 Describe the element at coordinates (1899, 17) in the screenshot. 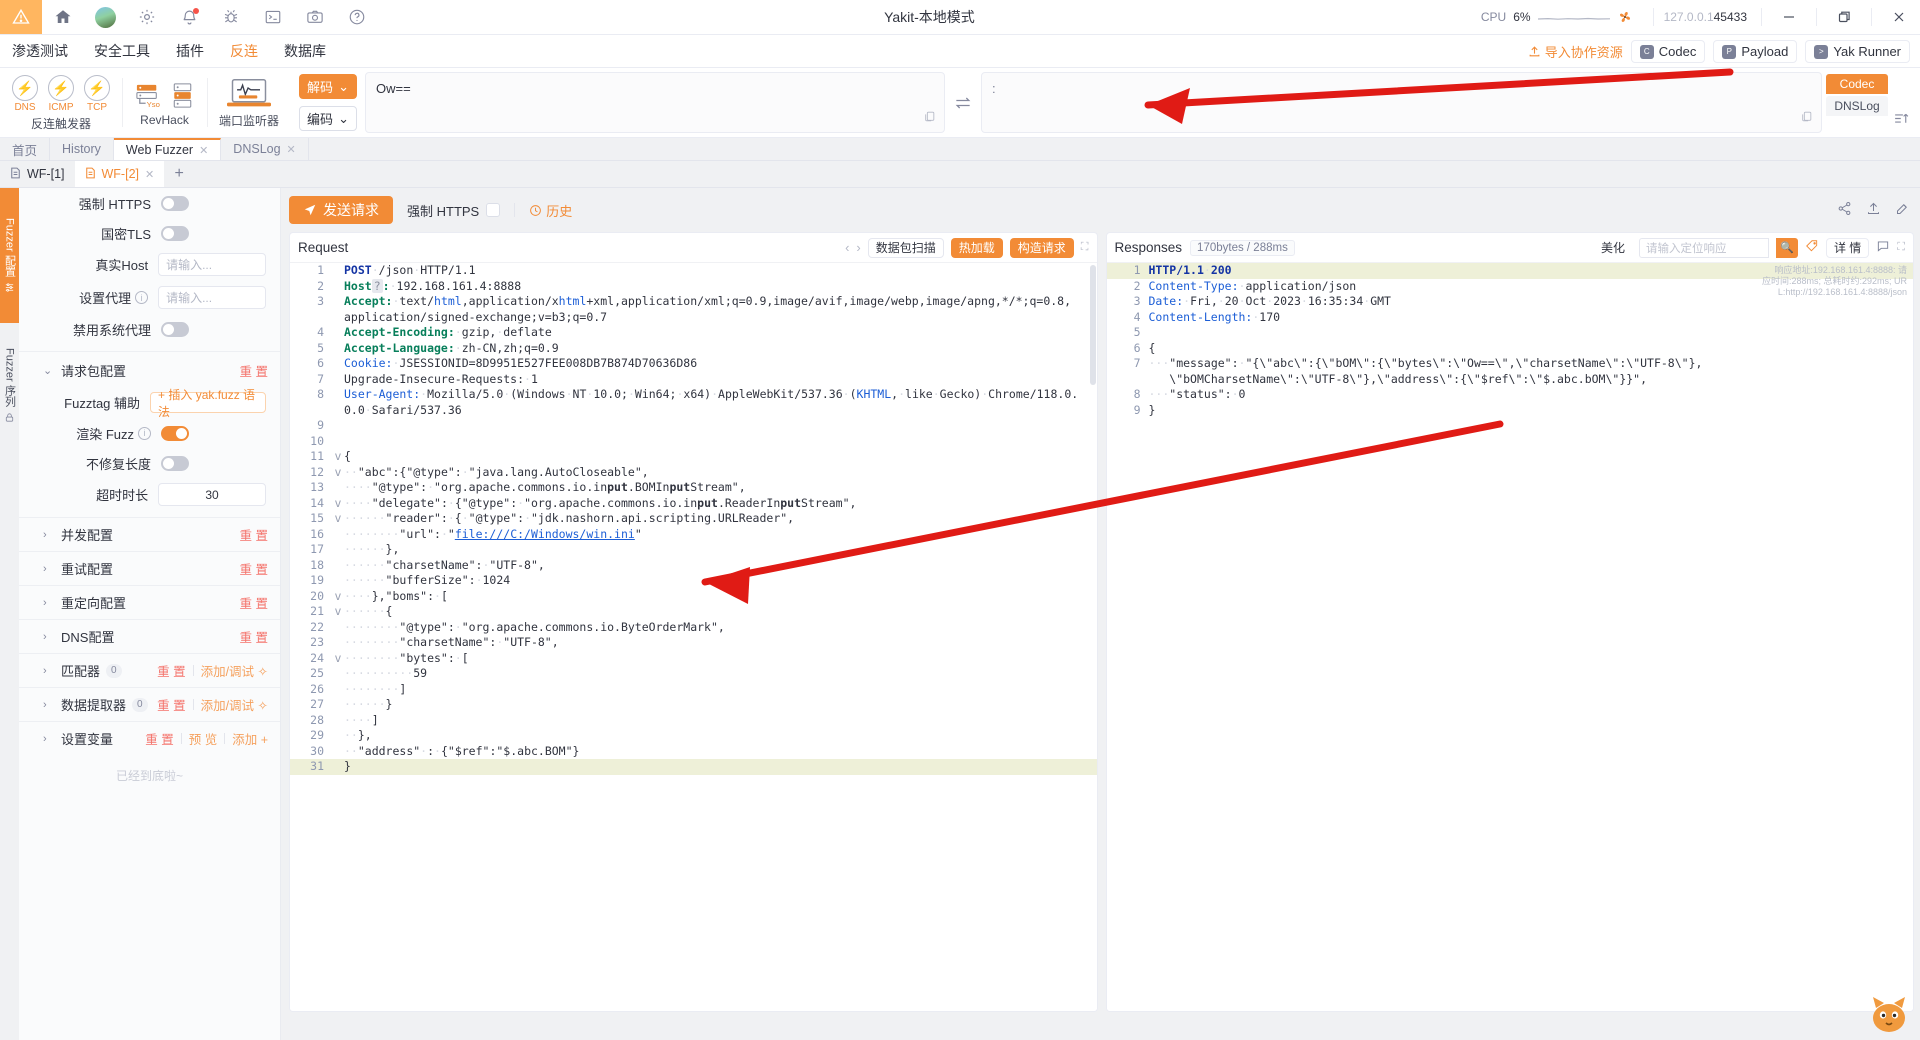

I see `close-button` at that location.